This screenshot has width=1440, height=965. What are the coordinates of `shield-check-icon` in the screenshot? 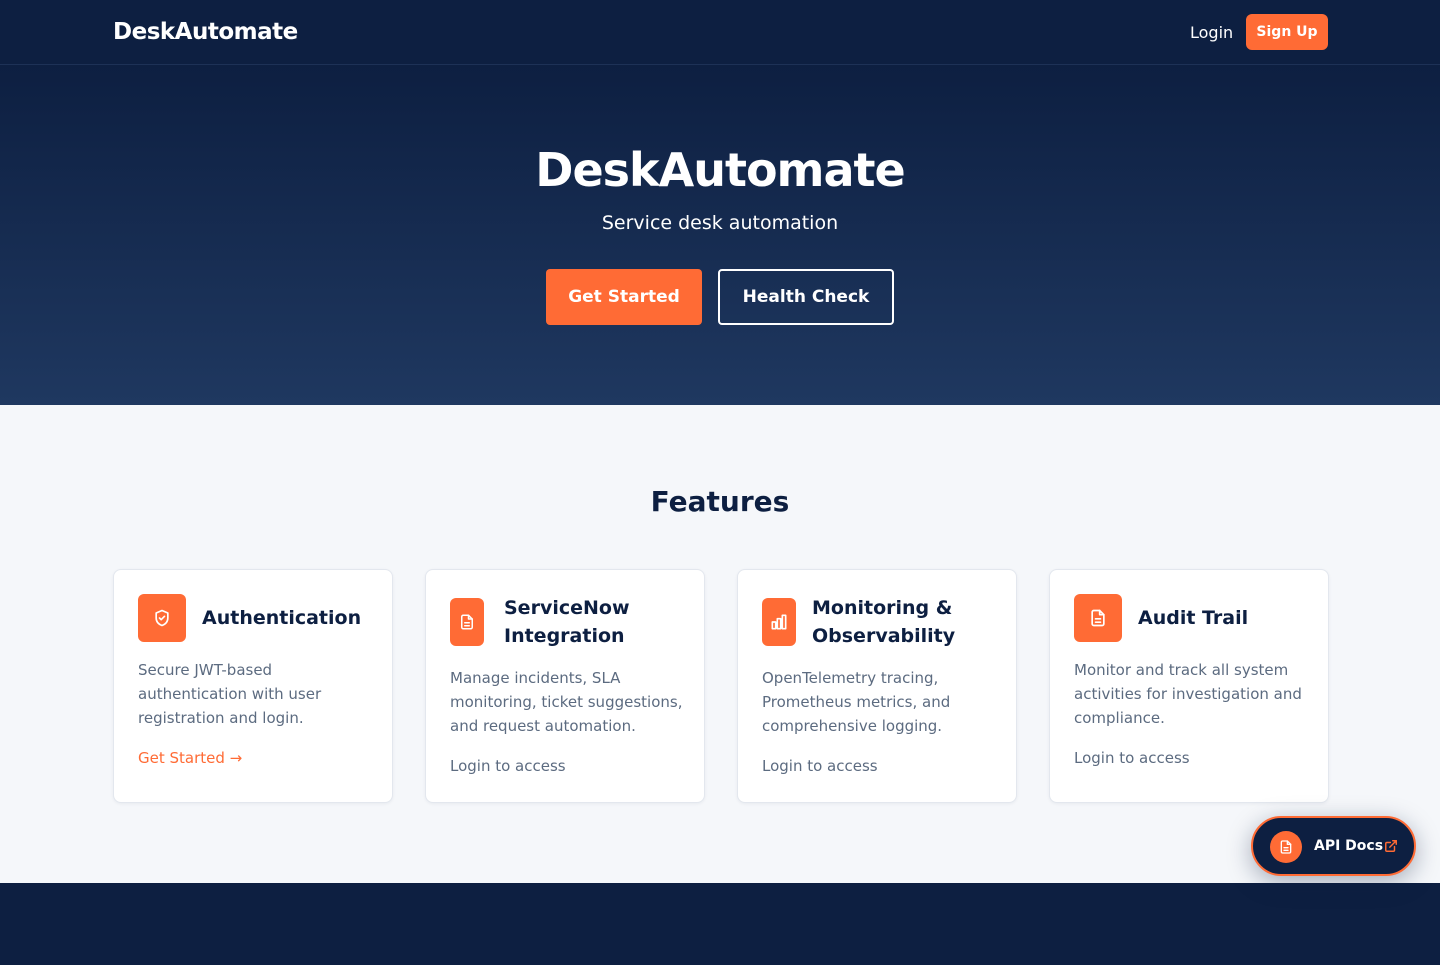 It's located at (162, 618).